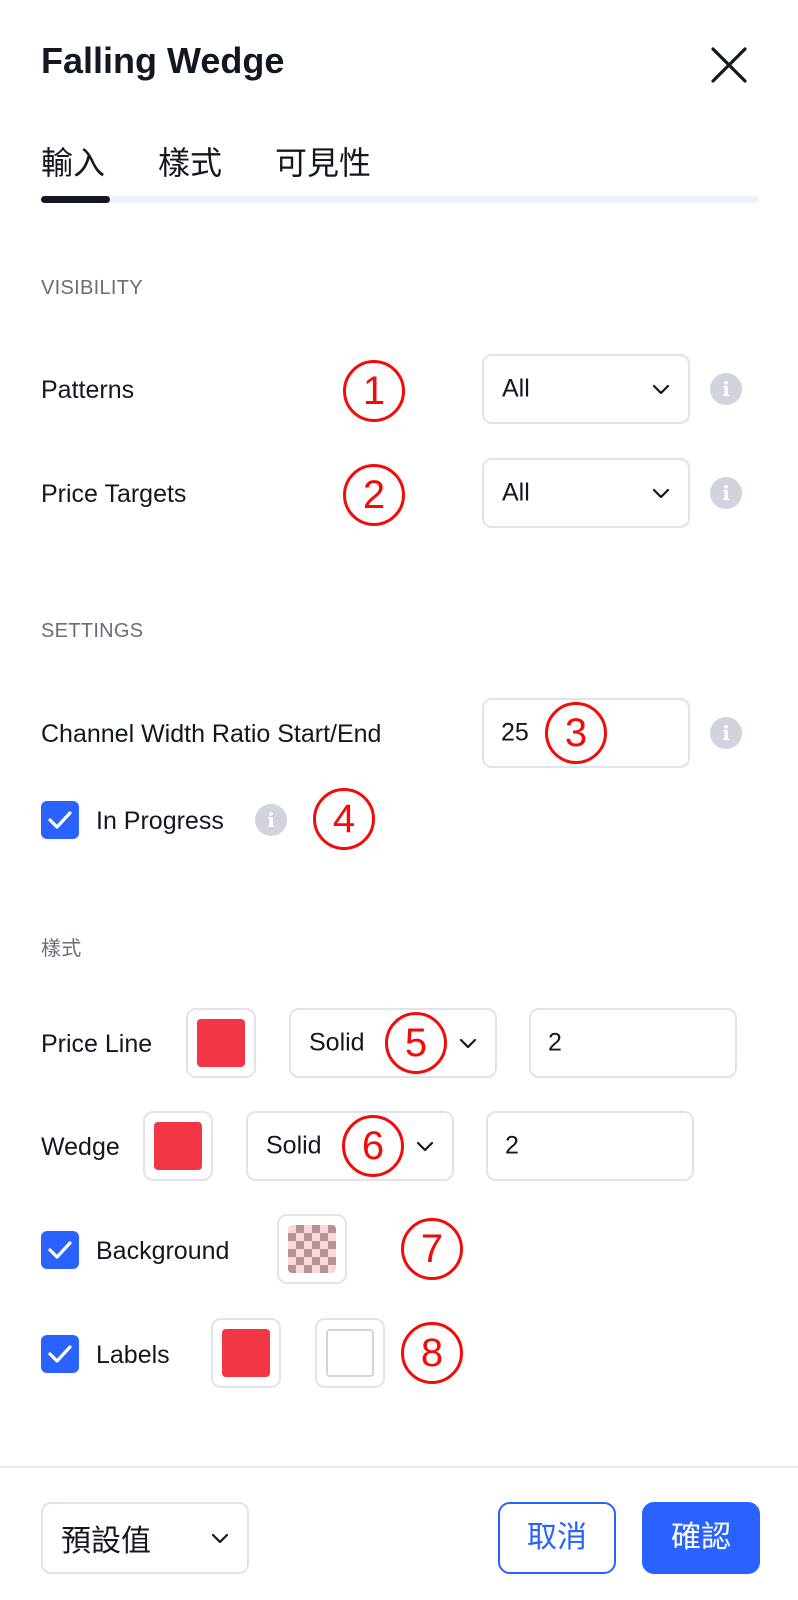 The width and height of the screenshot is (798, 1600). What do you see at coordinates (73, 161) in the screenshot?
I see `tab-inputs: 輸入` at bounding box center [73, 161].